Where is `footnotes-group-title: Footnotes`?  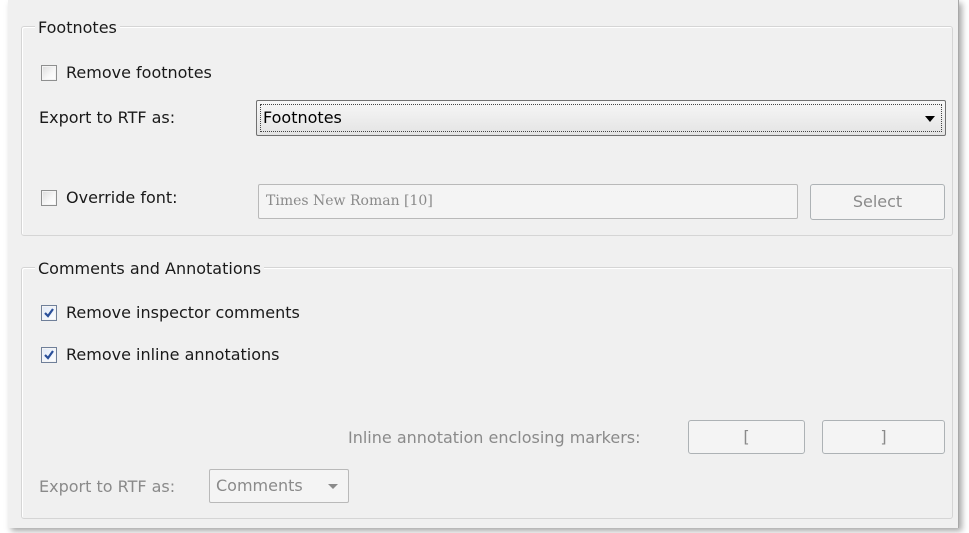
footnotes-group-title: Footnotes is located at coordinates (77, 27).